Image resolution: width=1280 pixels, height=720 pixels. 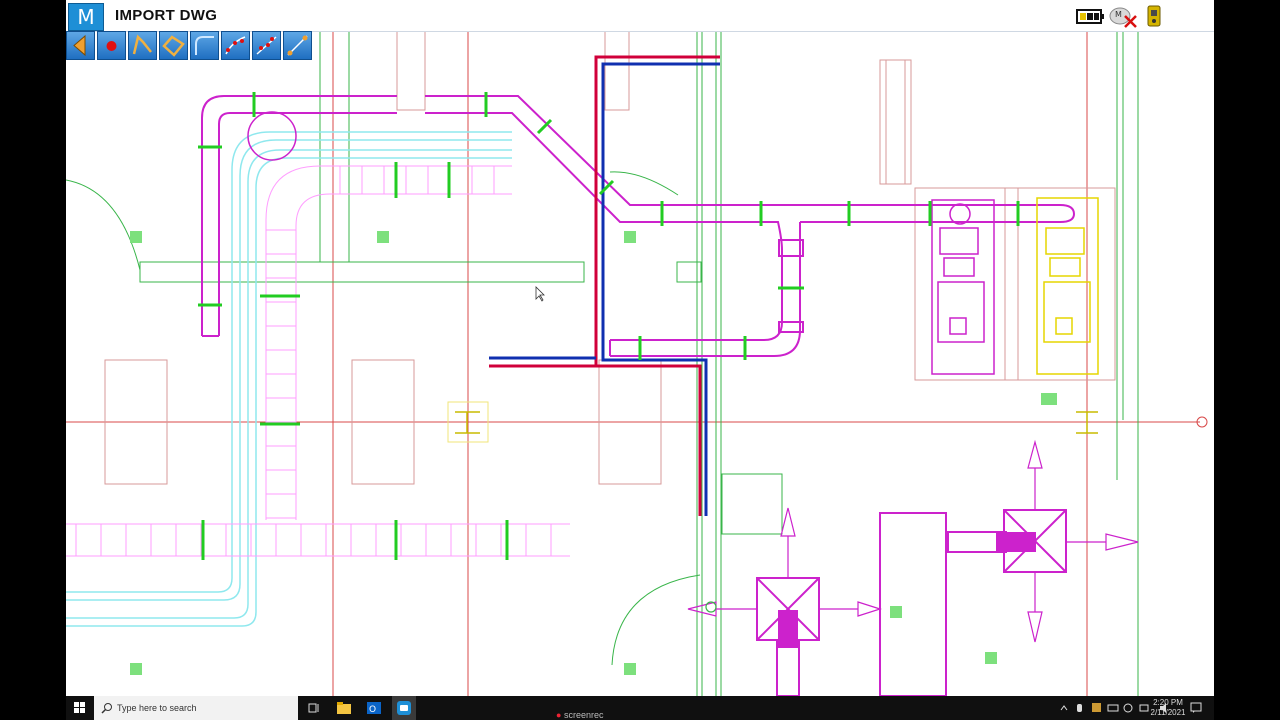 What do you see at coordinates (1196, 708) in the screenshot?
I see `notification-icon` at bounding box center [1196, 708].